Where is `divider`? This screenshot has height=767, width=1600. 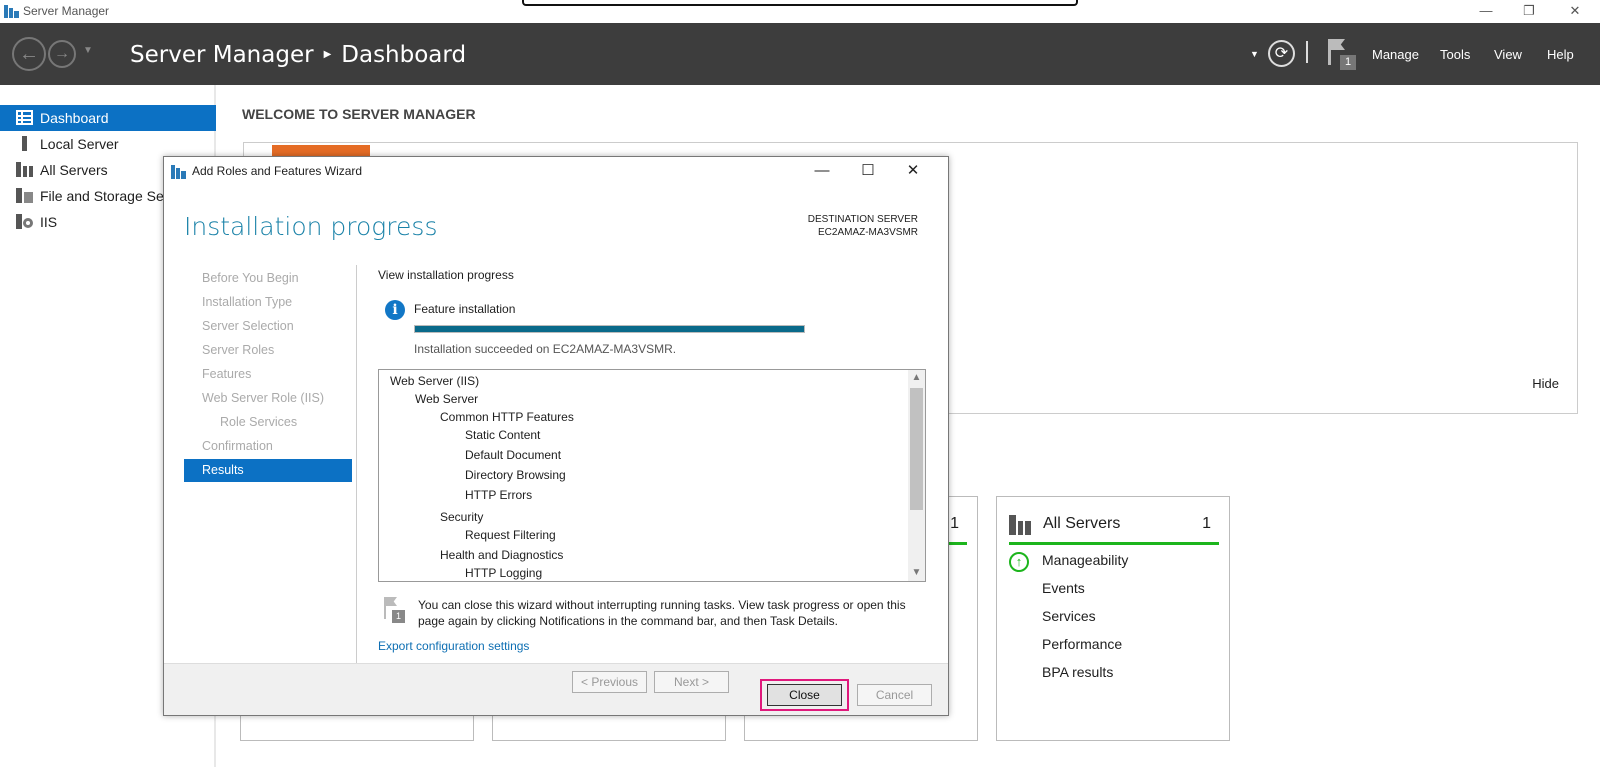
divider is located at coordinates (356, 465).